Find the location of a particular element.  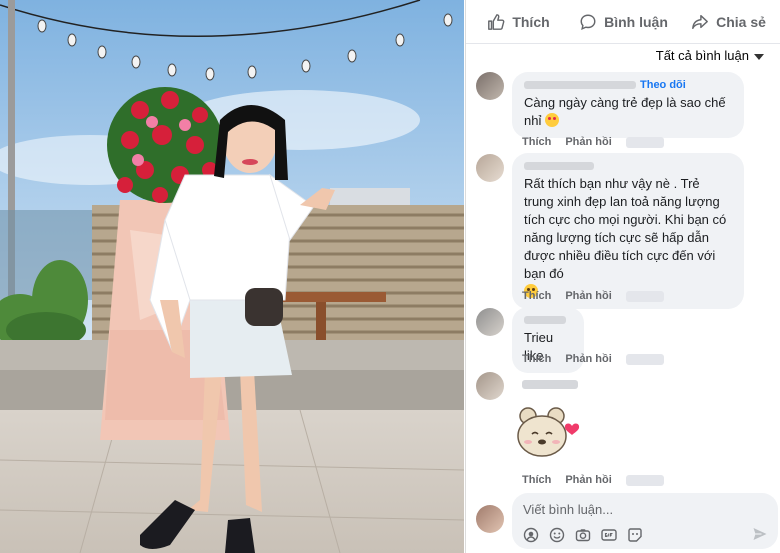

share-arrow-icon is located at coordinates (700, 21).